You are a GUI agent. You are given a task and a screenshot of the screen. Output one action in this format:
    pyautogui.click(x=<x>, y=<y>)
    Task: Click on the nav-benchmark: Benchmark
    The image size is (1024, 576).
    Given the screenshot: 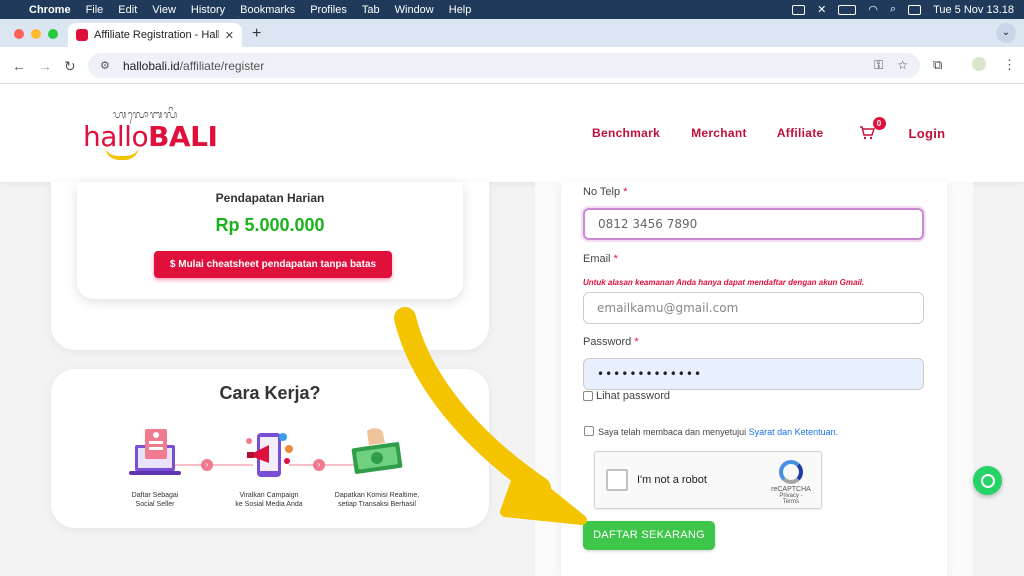 What is the action you would take?
    pyautogui.click(x=626, y=133)
    